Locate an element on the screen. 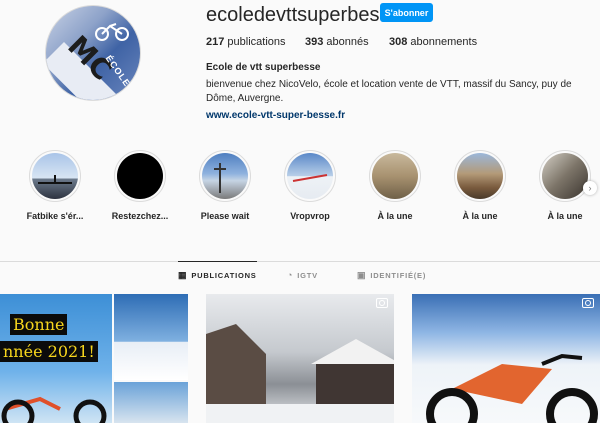 The image size is (600, 423). highlight-item: Please wait is located at coordinates (225, 185).